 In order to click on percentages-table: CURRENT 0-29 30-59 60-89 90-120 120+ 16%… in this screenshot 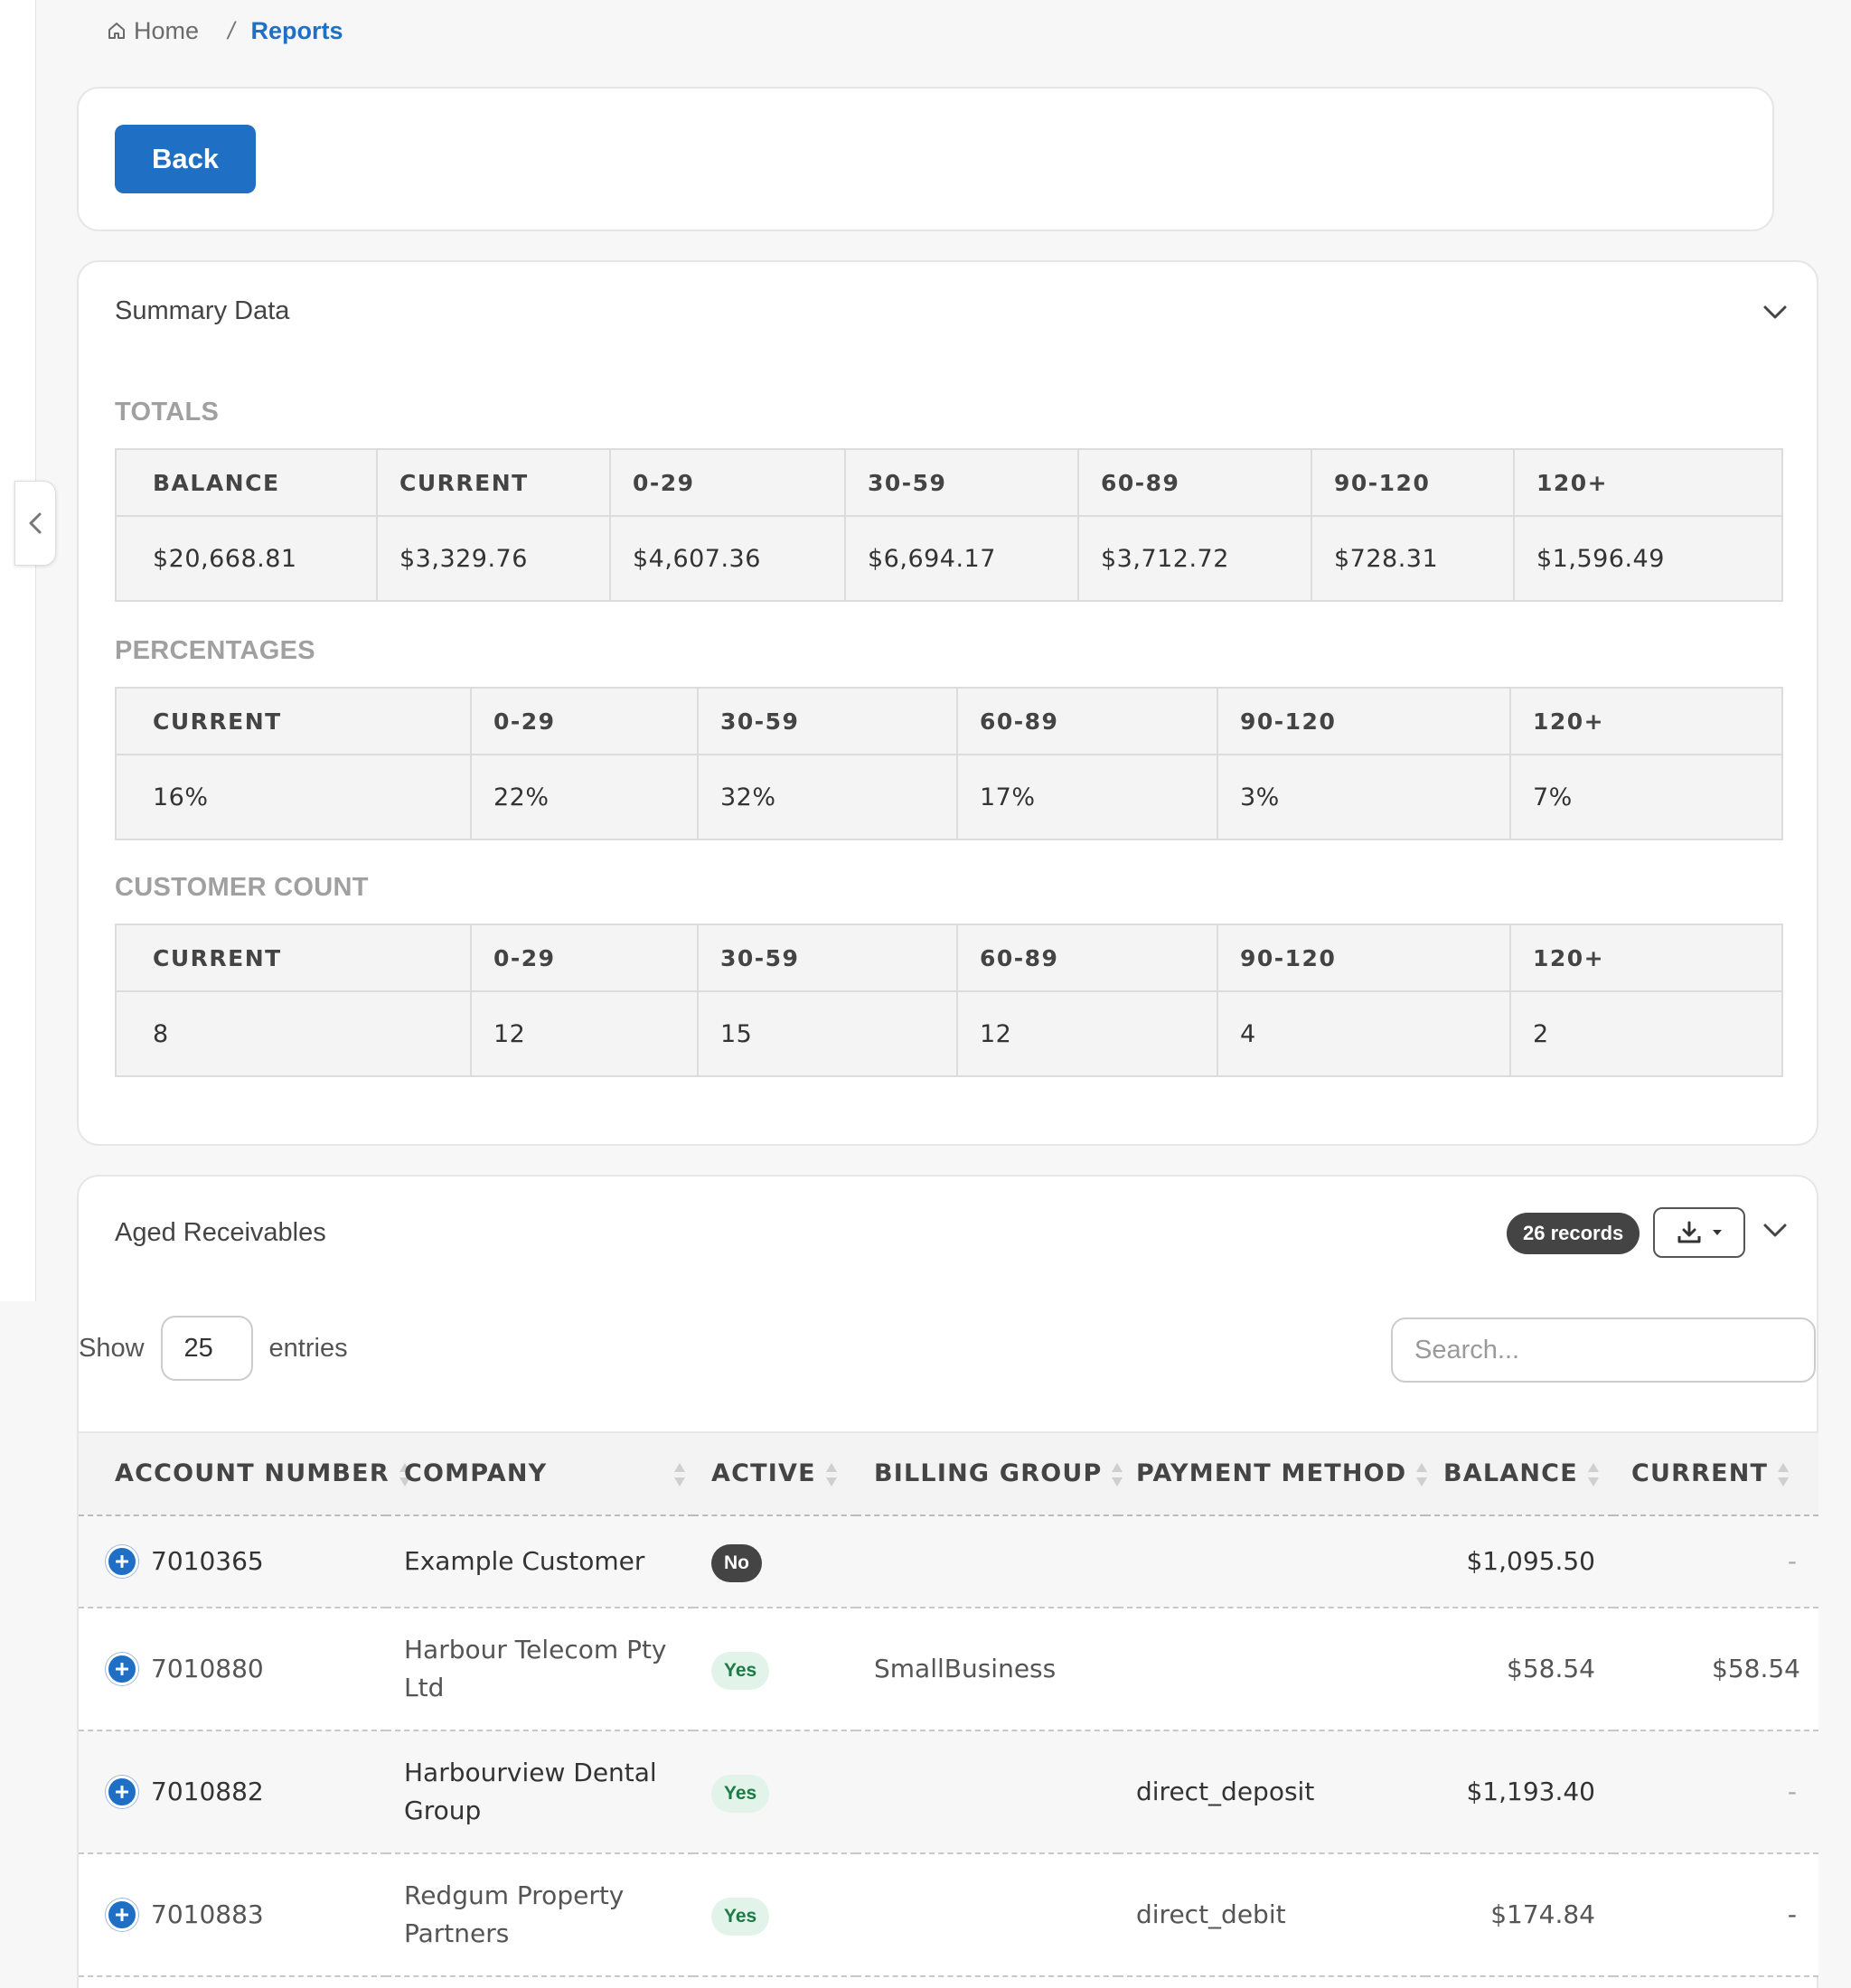, I will do `click(949, 763)`.